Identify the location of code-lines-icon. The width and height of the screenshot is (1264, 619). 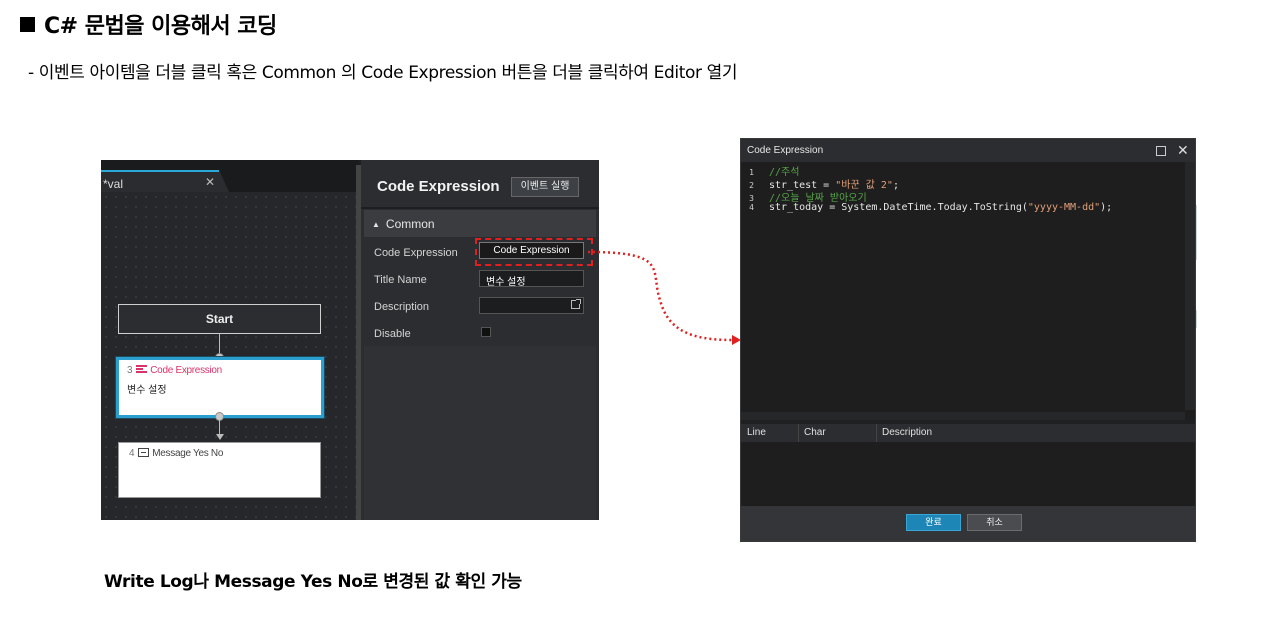
(142, 369).